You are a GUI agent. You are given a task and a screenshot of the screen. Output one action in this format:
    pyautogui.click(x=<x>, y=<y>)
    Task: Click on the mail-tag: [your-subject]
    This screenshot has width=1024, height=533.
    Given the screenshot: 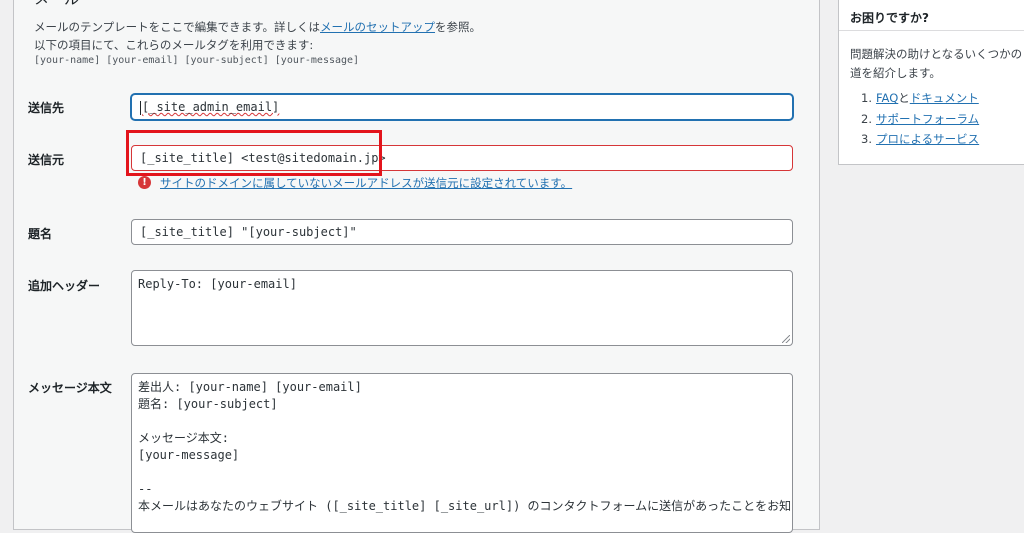 What is the action you would take?
    pyautogui.click(x=226, y=60)
    